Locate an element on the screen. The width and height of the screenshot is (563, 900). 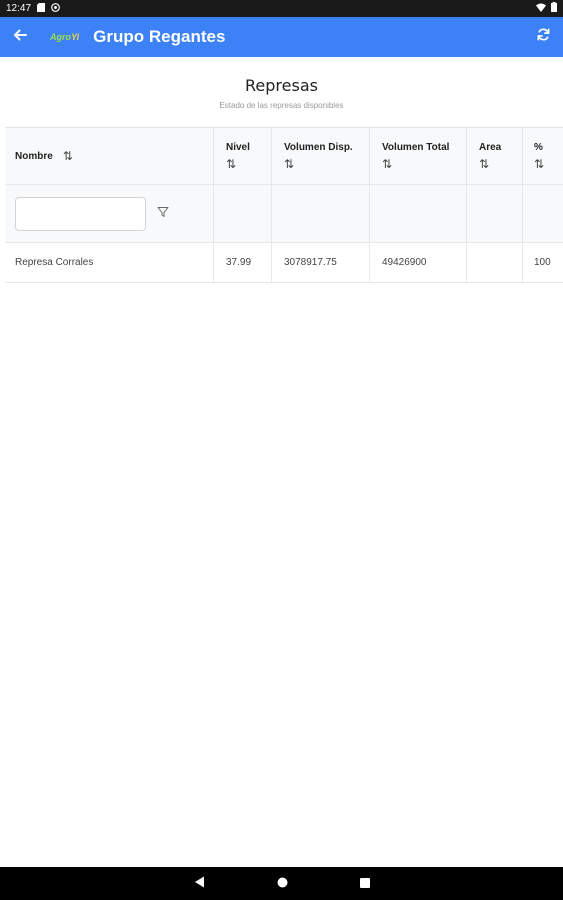
cell-percent: 100 is located at coordinates (542, 262).